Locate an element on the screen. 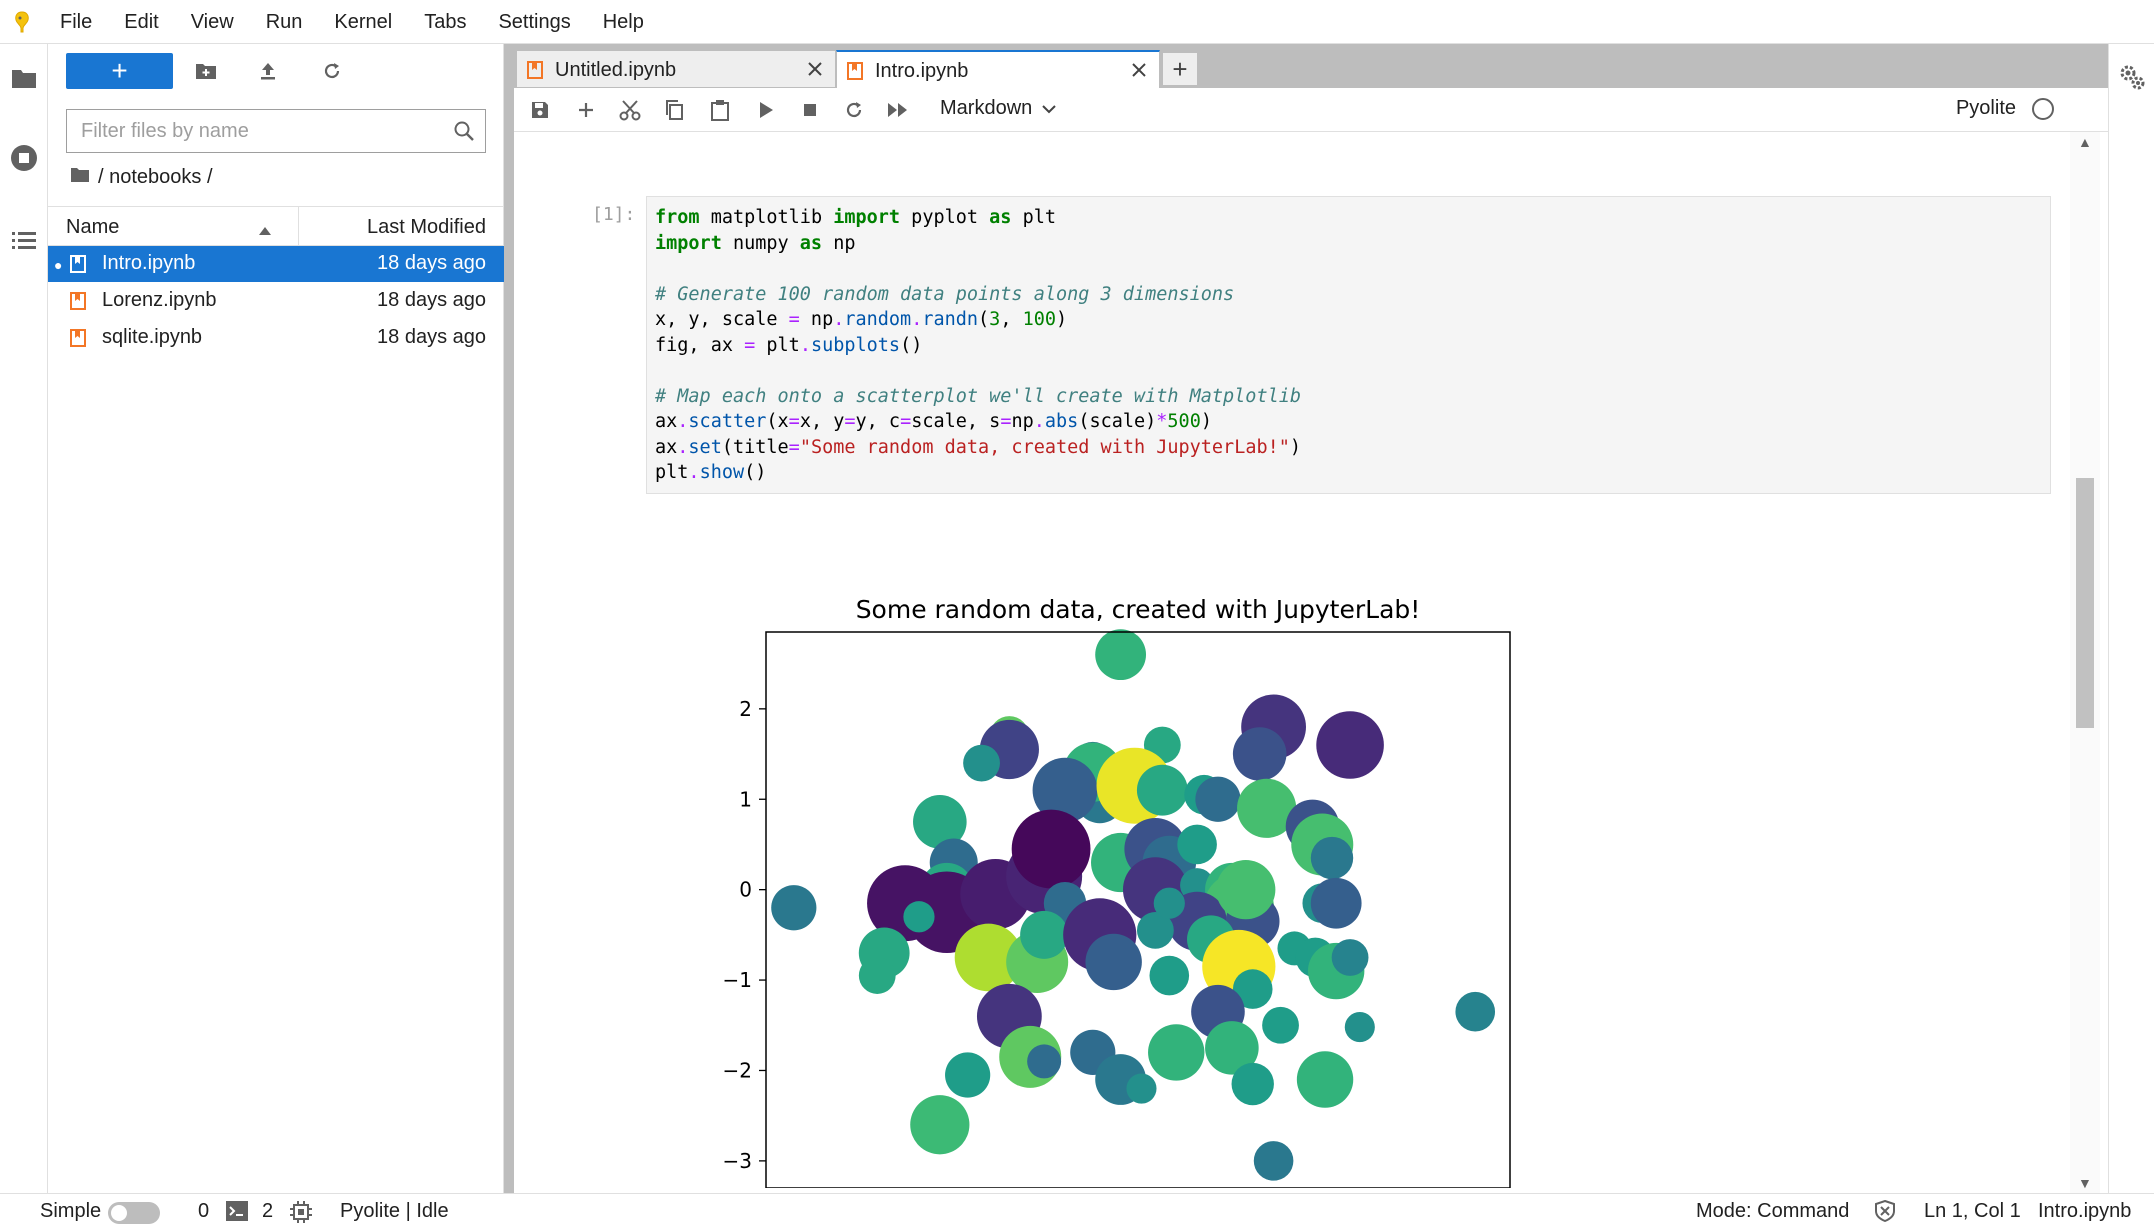  notebook-scrollbar: ▲ ▼ is located at coordinates (2085, 662).